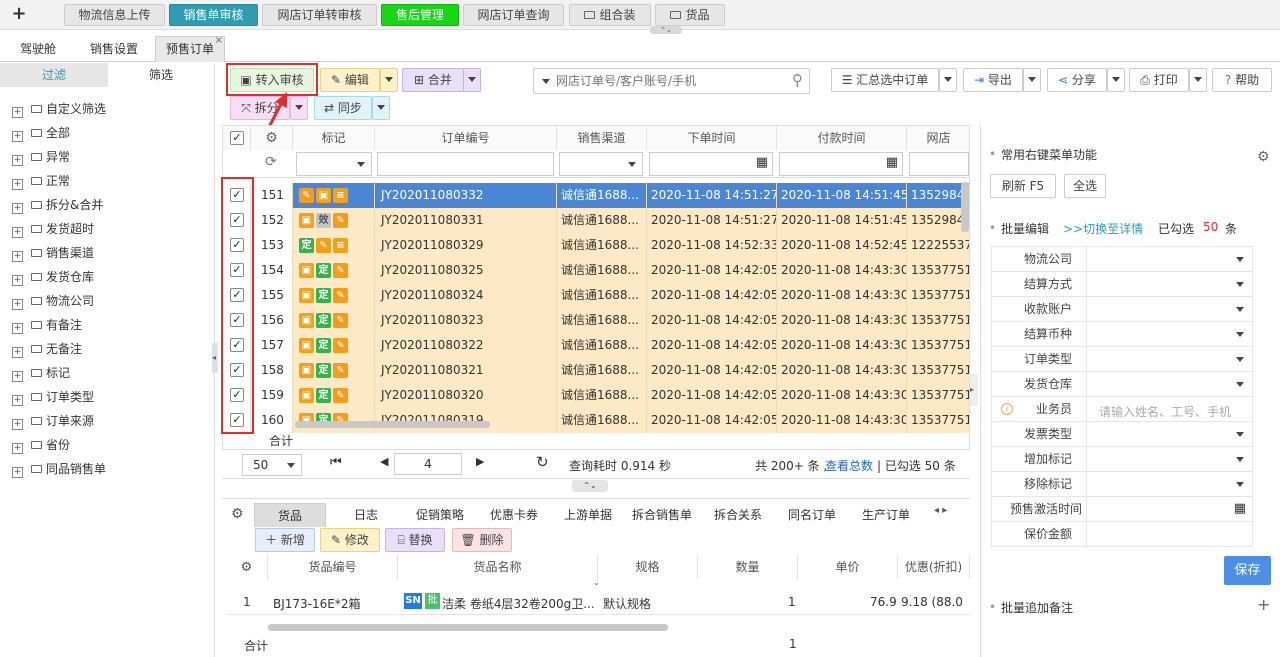 The width and height of the screenshot is (1280, 657). What do you see at coordinates (849, 465) in the screenshot?
I see `view-total-link: 查看总数` at bounding box center [849, 465].